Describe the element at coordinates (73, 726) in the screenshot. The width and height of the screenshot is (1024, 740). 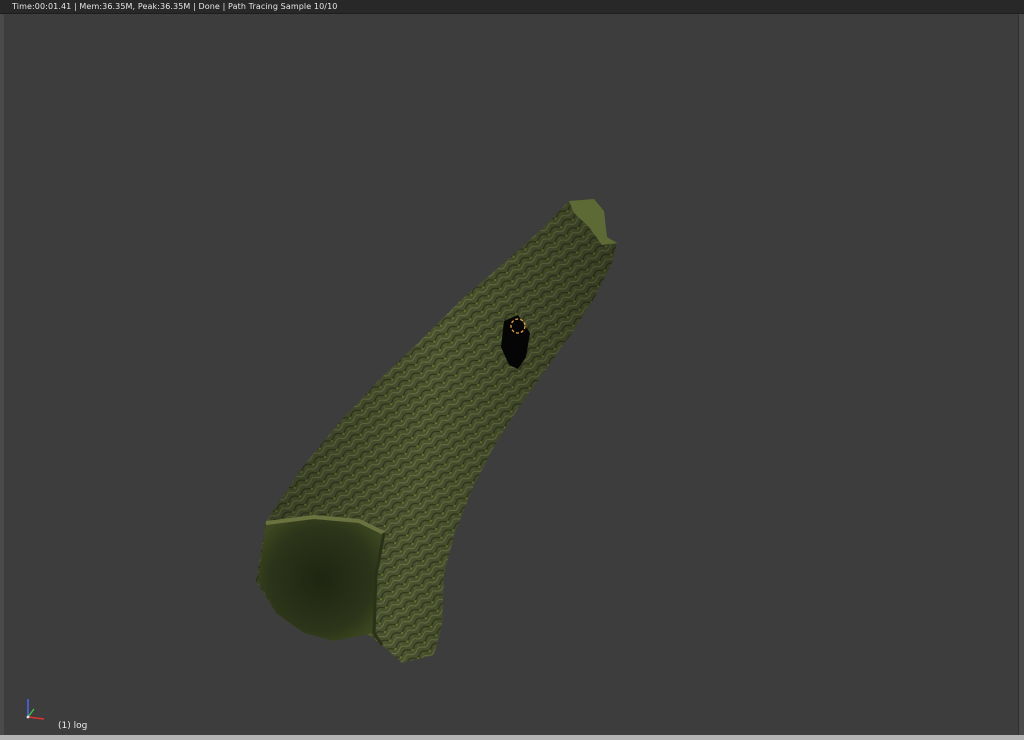
I see `active-object-label: (1) log` at that location.